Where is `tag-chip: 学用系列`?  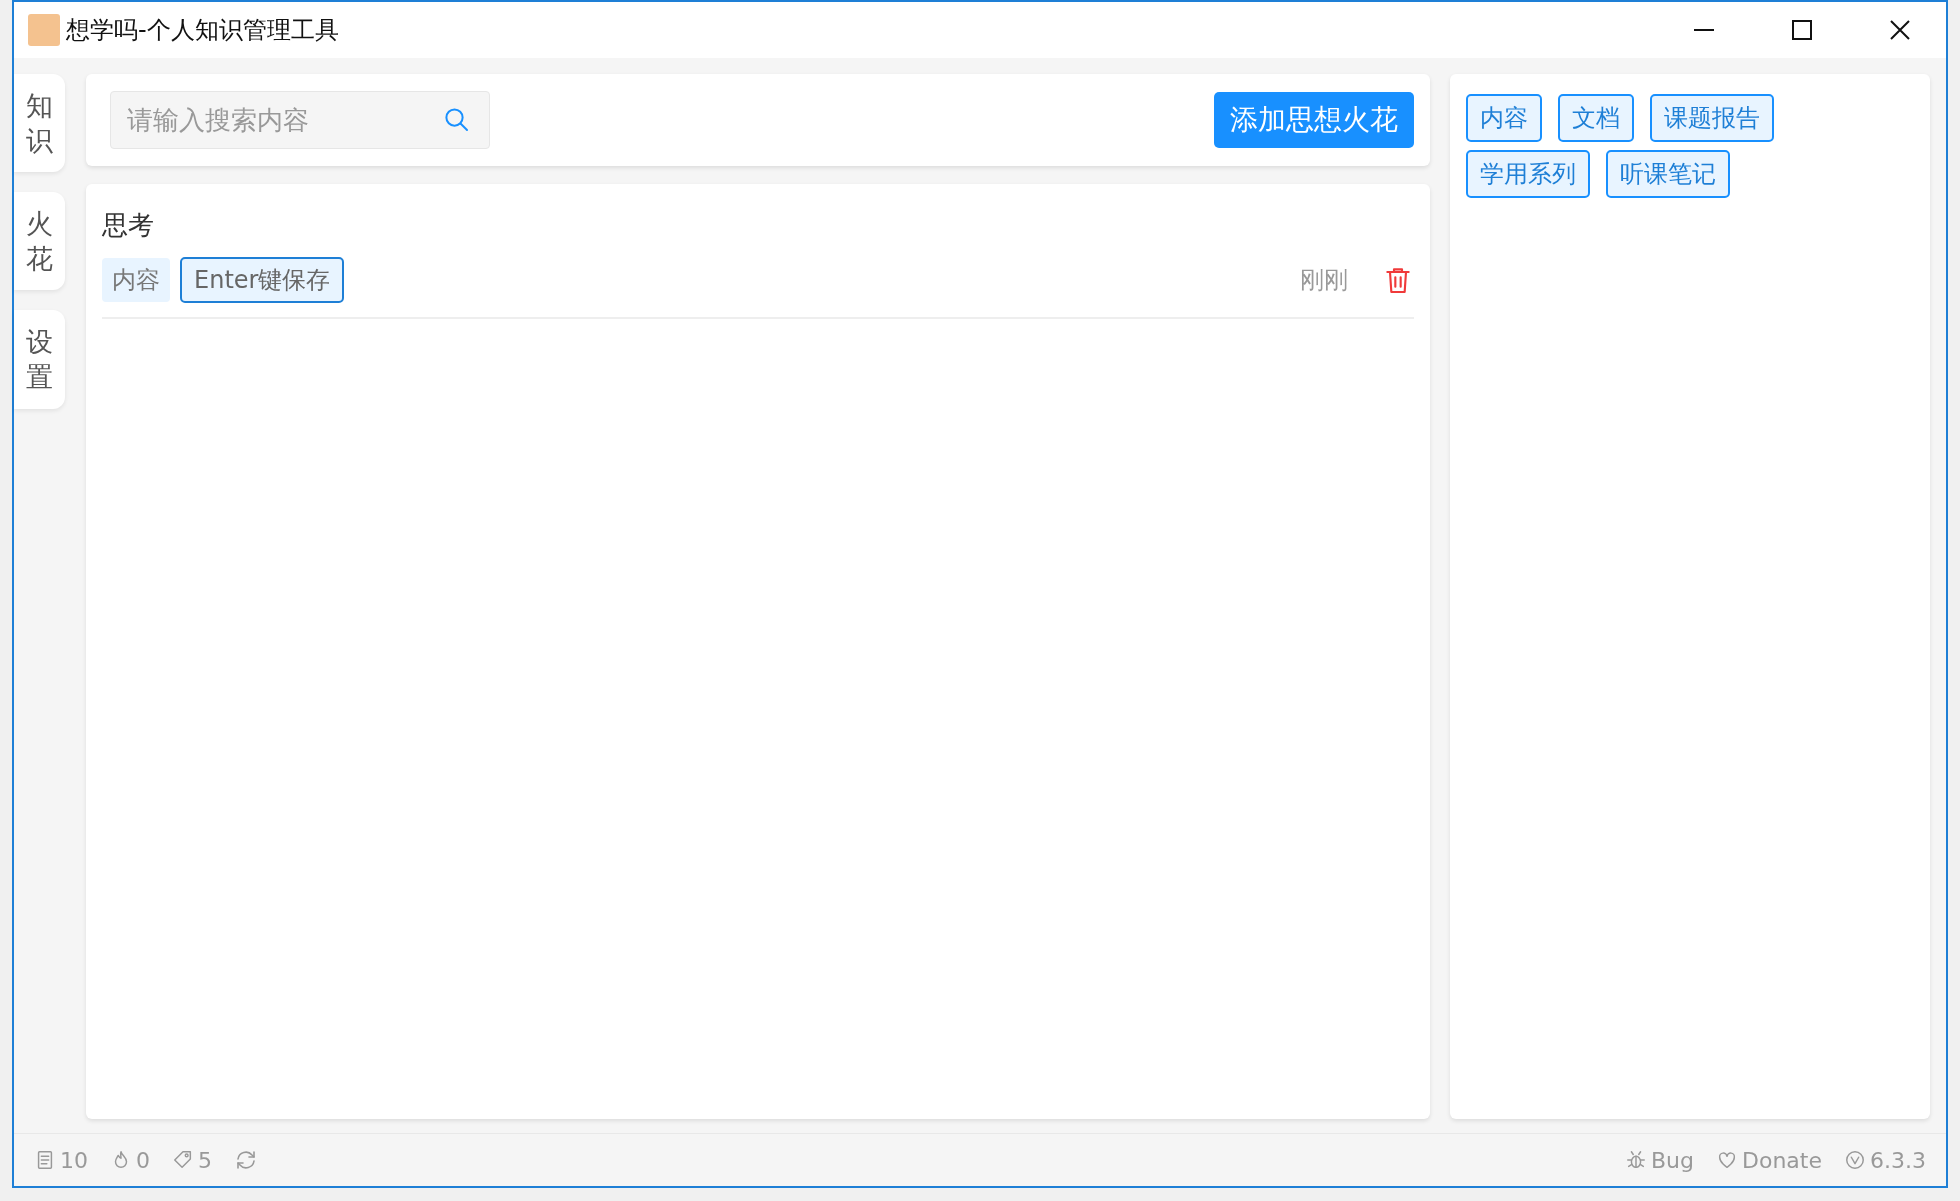 tag-chip: 学用系列 is located at coordinates (1528, 174).